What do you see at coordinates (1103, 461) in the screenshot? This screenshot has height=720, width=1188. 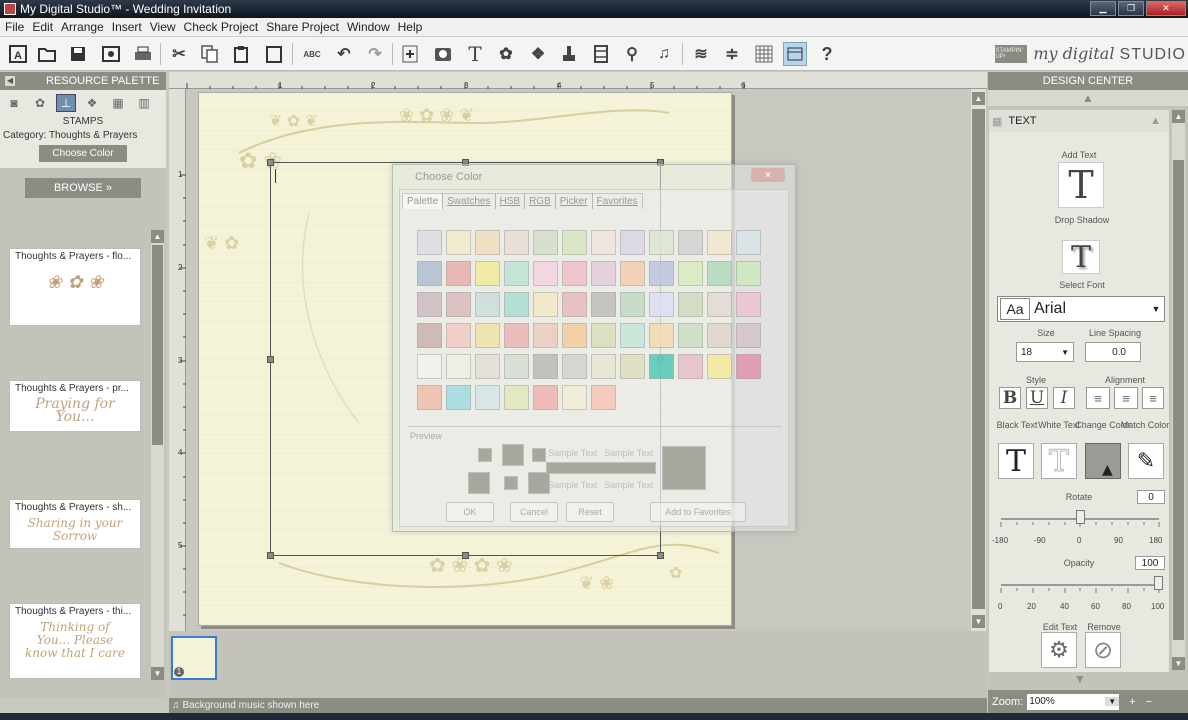 I see `change-color-button: ▲` at bounding box center [1103, 461].